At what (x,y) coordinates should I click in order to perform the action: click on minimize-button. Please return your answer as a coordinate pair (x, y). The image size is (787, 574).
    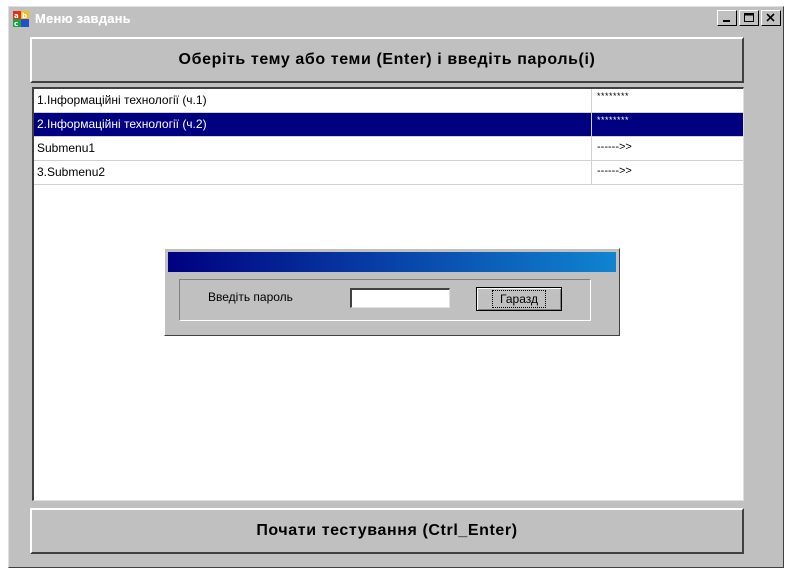
    Looking at the image, I should click on (727, 18).